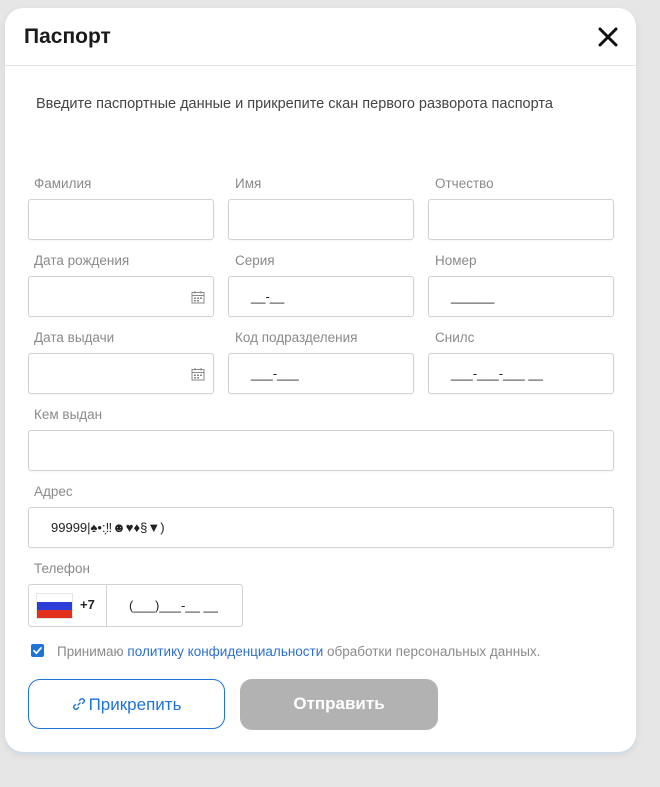 This screenshot has height=787, width=660. I want to click on address-value: 99999|♠•:̗‼☻♥♦§▼), so click(108, 527).